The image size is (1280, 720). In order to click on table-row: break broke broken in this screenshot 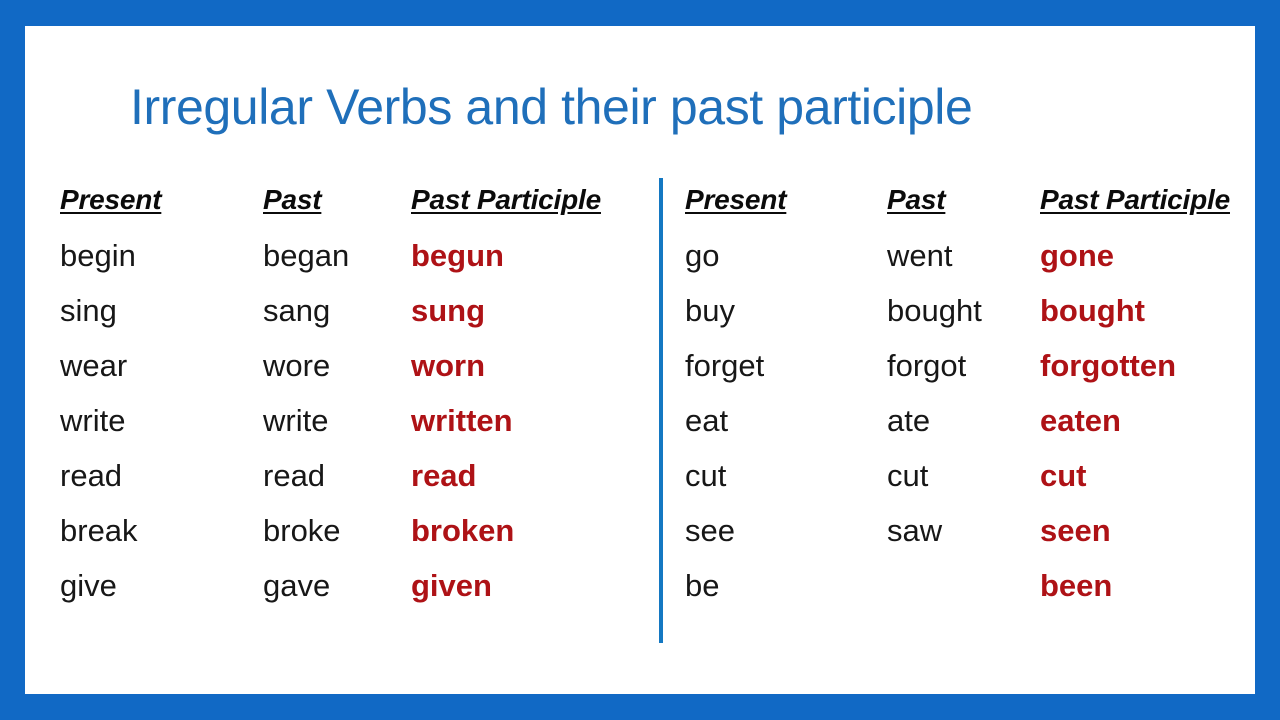, I will do `click(347, 539)`.